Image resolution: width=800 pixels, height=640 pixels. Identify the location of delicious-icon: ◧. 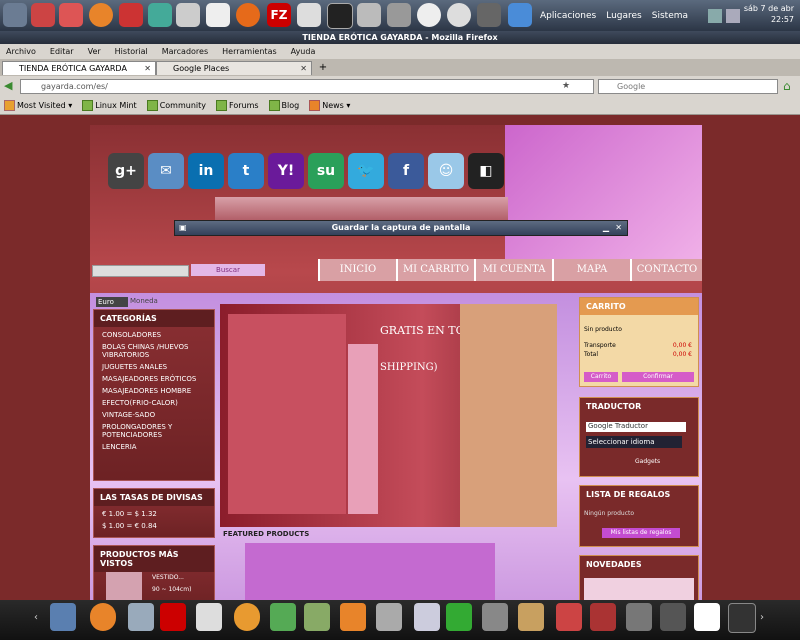
(486, 171).